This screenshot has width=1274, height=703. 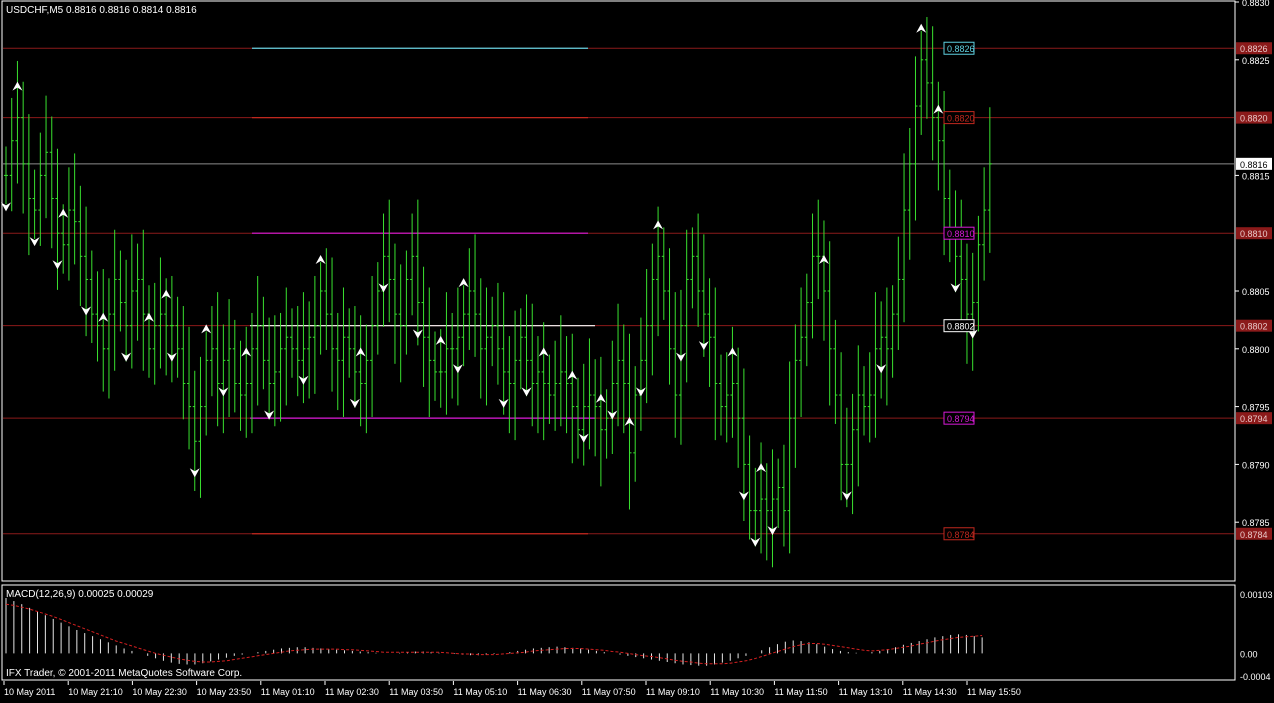 I want to click on price-level-tag: 0.8802, so click(x=1254, y=327).